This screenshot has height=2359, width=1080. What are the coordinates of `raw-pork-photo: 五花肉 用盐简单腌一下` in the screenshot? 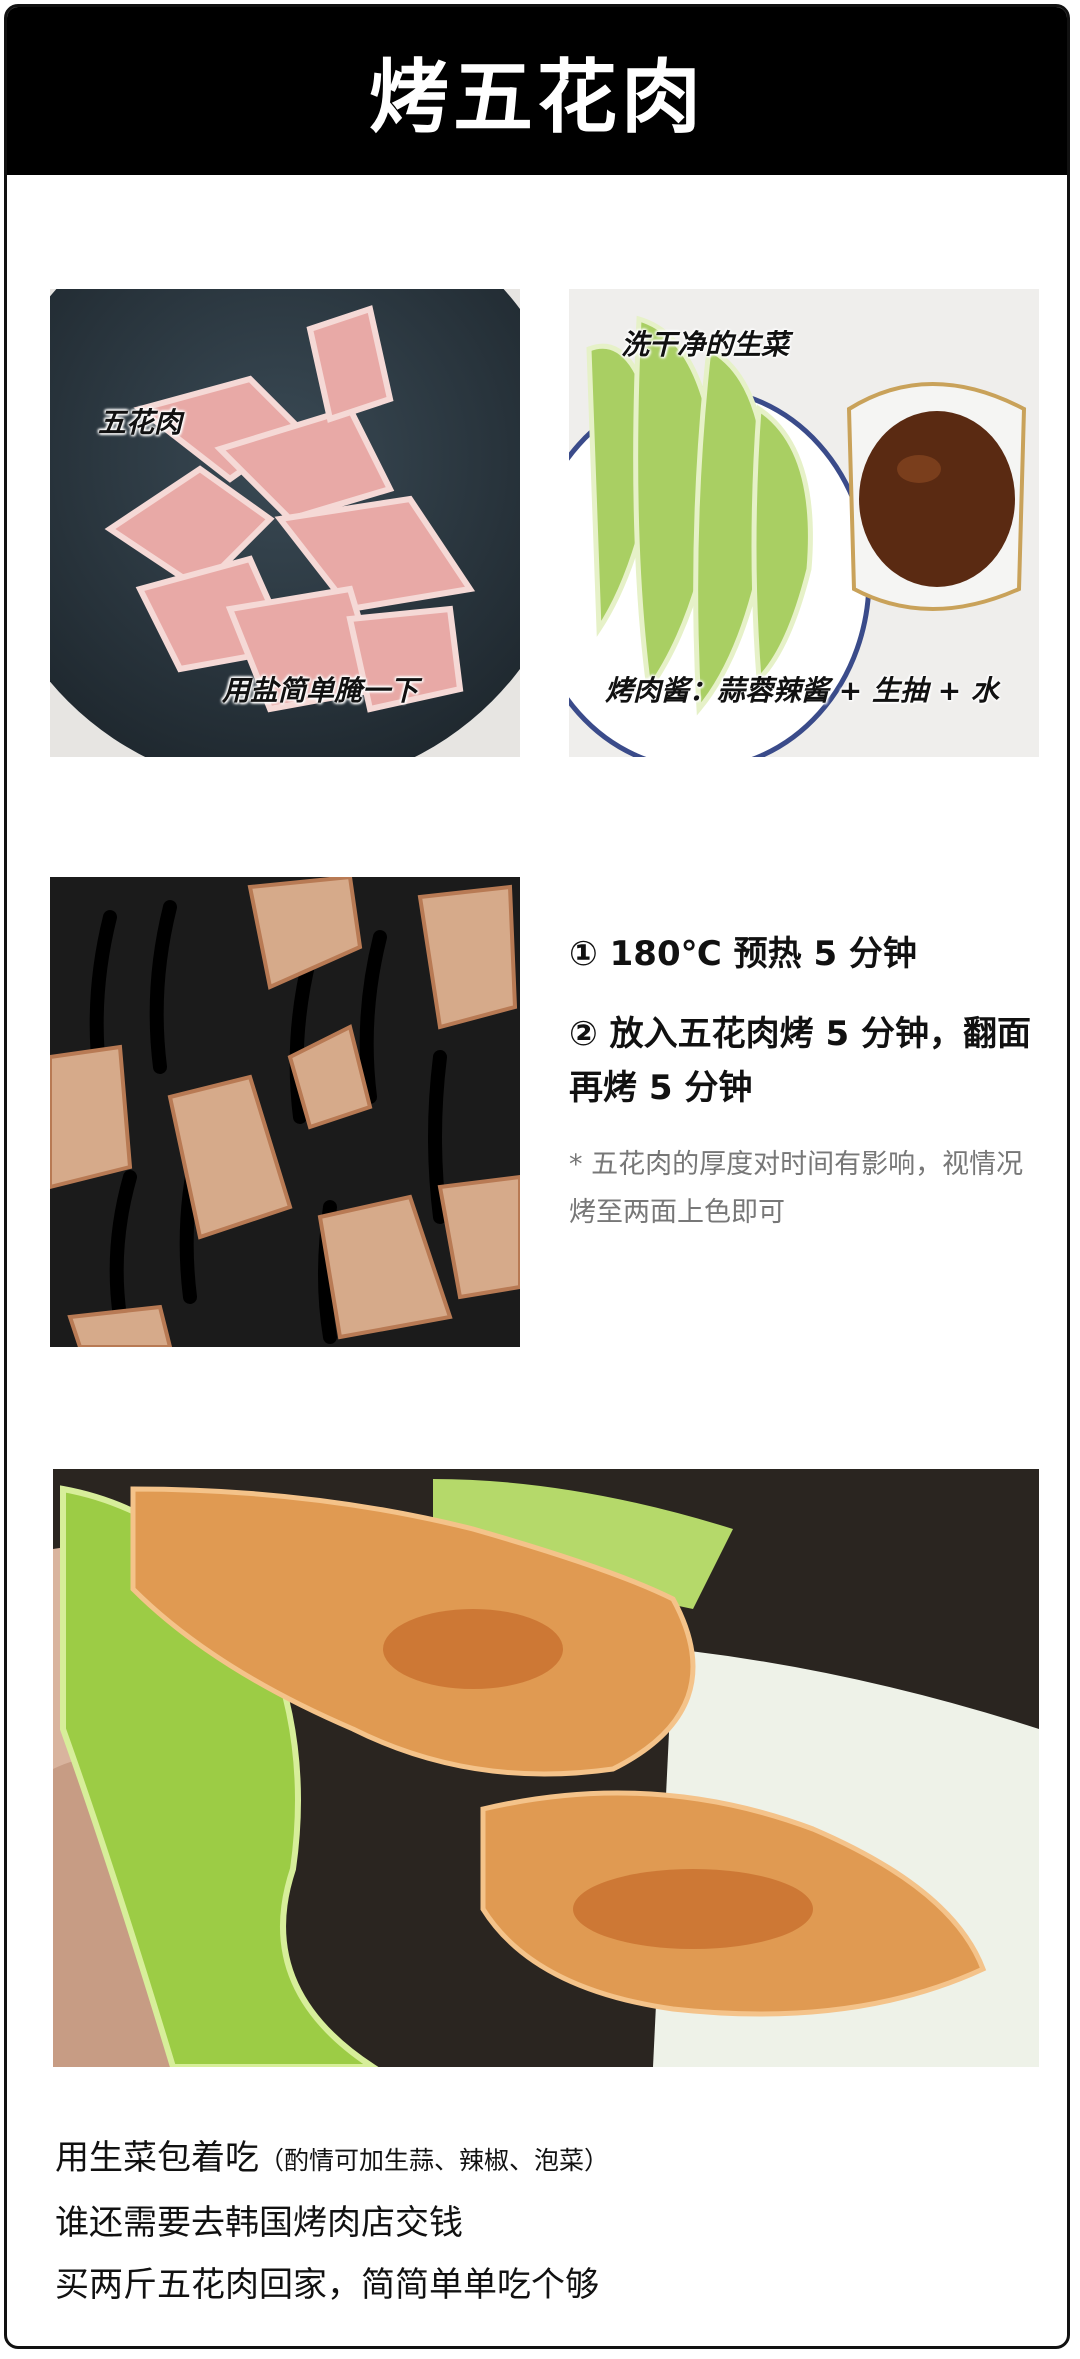 It's located at (285, 523).